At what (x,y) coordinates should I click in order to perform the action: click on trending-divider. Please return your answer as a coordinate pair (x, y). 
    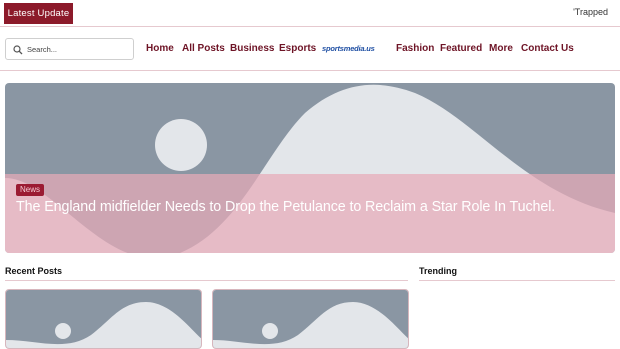
    Looking at the image, I should click on (517, 280).